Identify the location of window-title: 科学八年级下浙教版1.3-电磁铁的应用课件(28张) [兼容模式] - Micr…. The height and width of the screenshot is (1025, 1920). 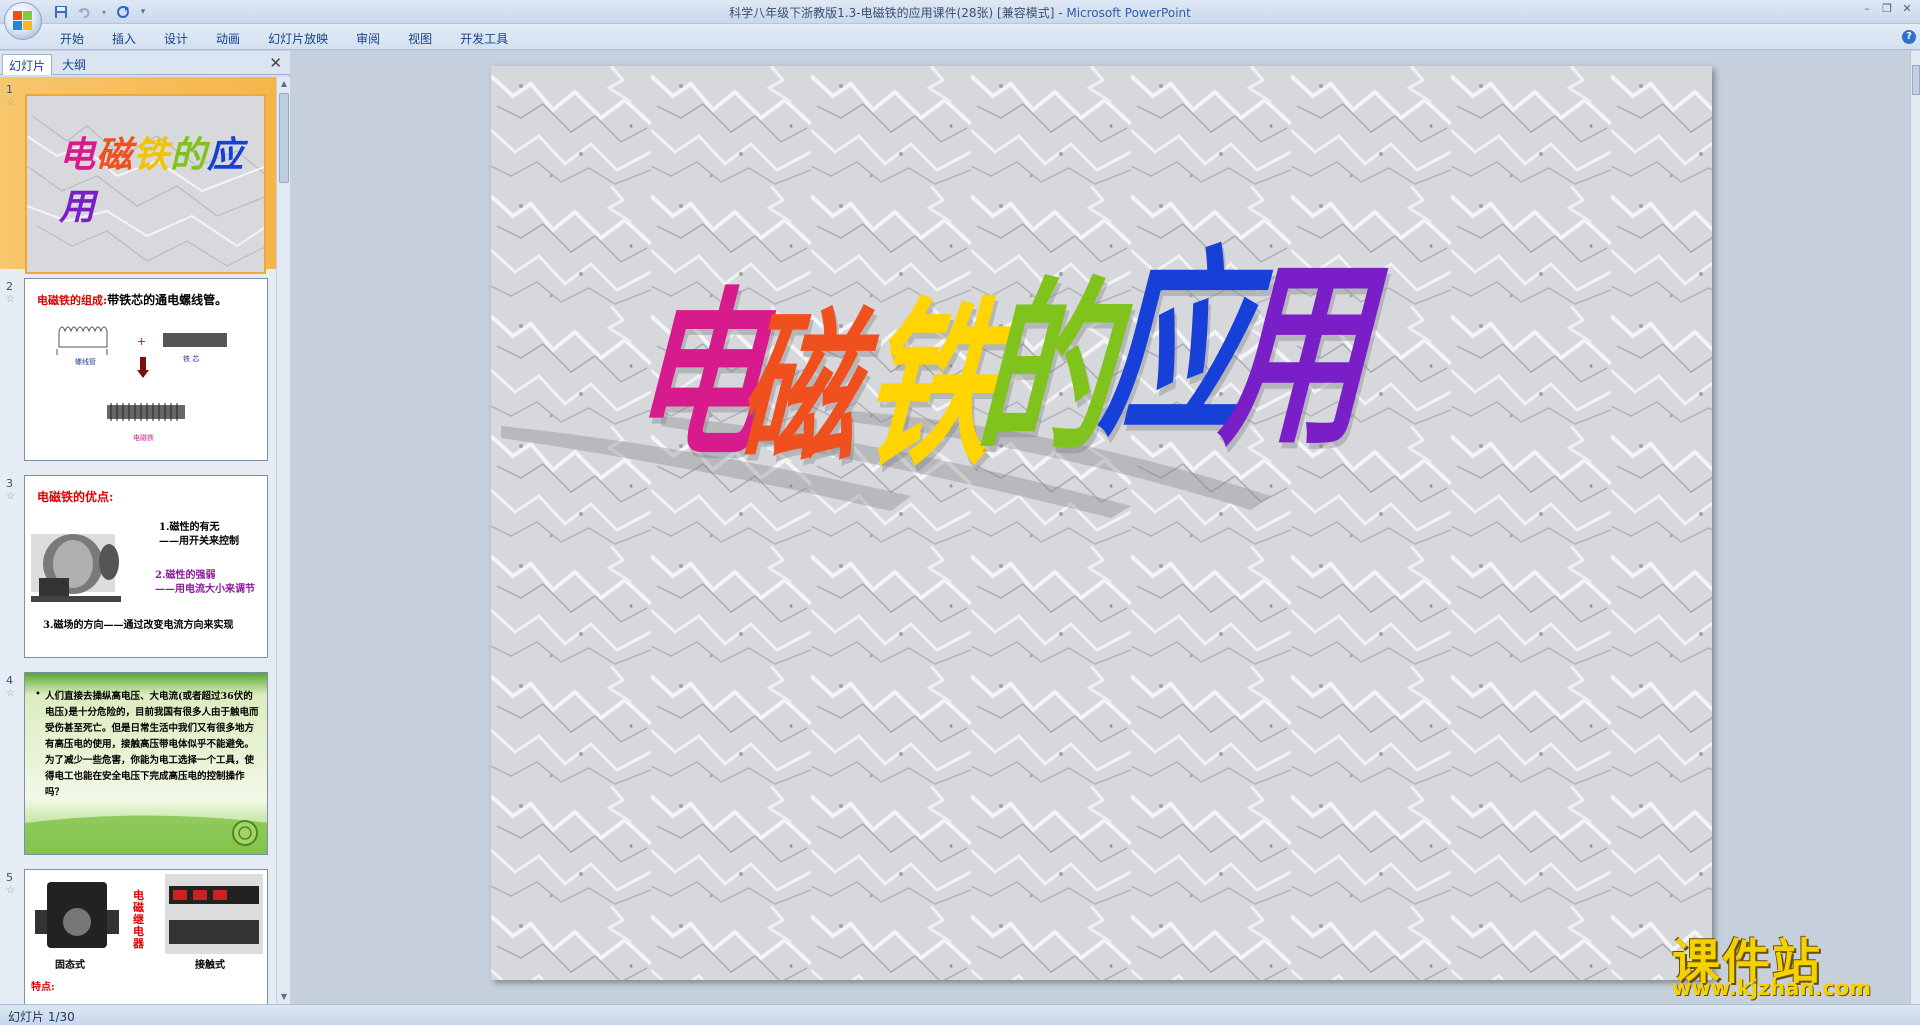
(960, 12).